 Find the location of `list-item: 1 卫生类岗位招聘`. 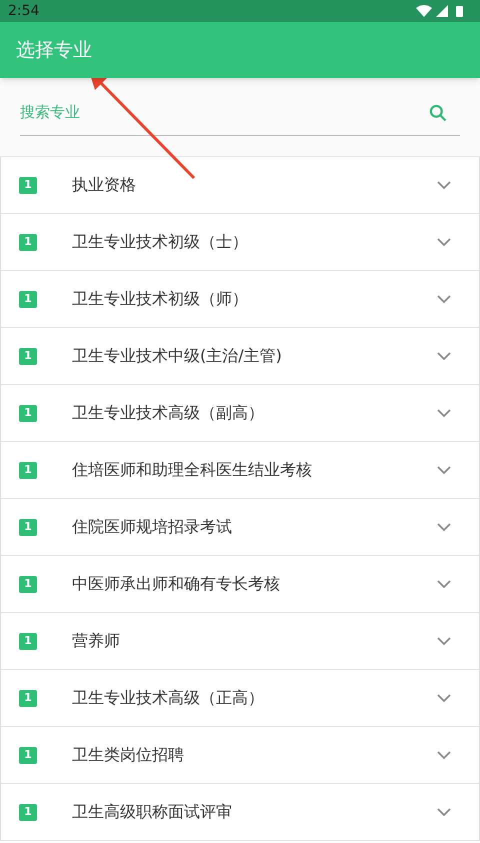

list-item: 1 卫生类岗位招聘 is located at coordinates (240, 755).